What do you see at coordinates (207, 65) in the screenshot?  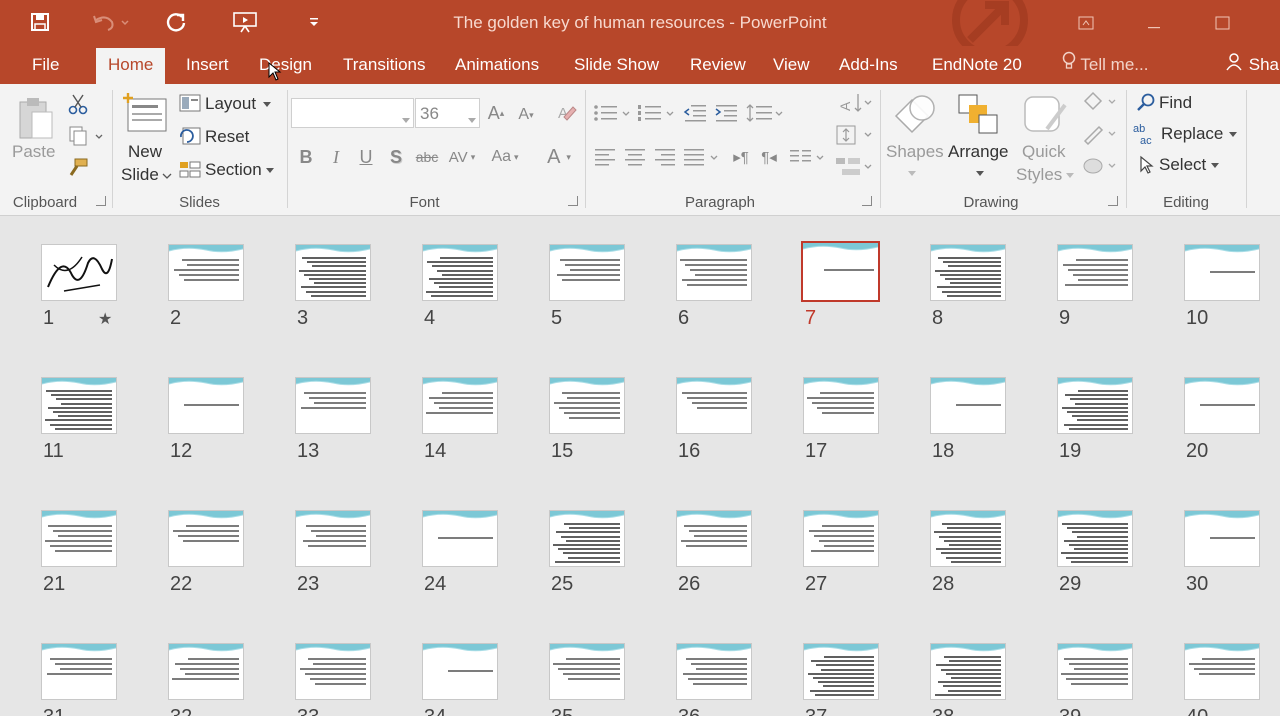 I see `tab-insert: Insert` at bounding box center [207, 65].